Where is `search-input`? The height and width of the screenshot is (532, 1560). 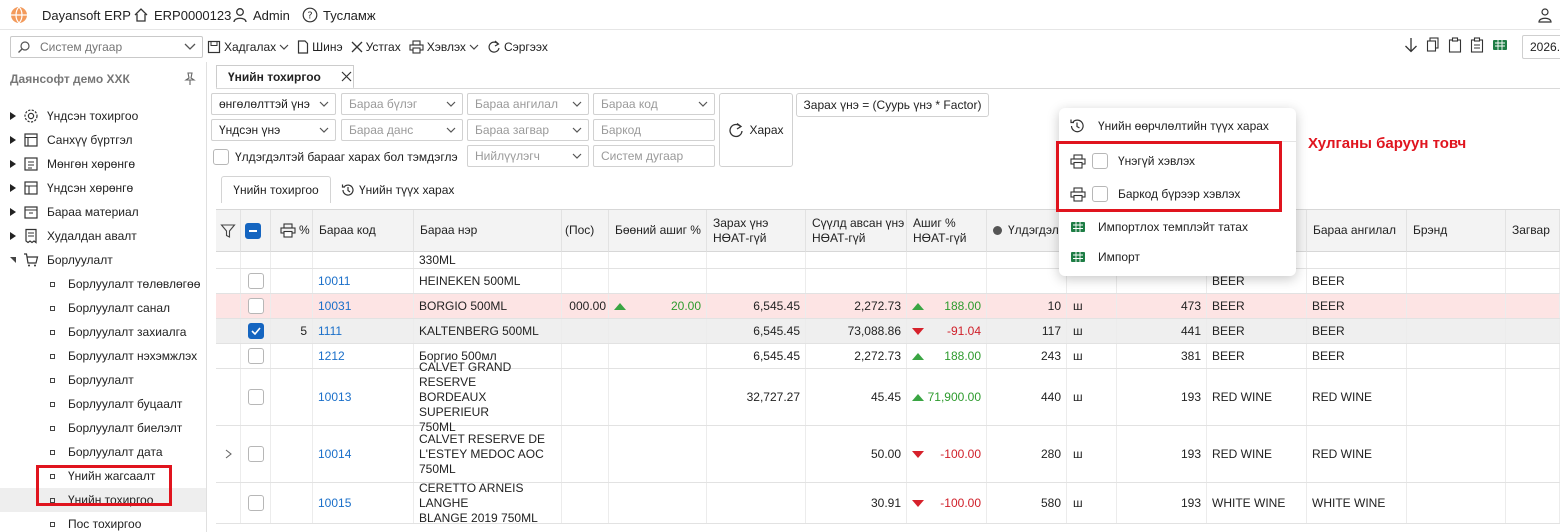
search-input is located at coordinates (110, 47).